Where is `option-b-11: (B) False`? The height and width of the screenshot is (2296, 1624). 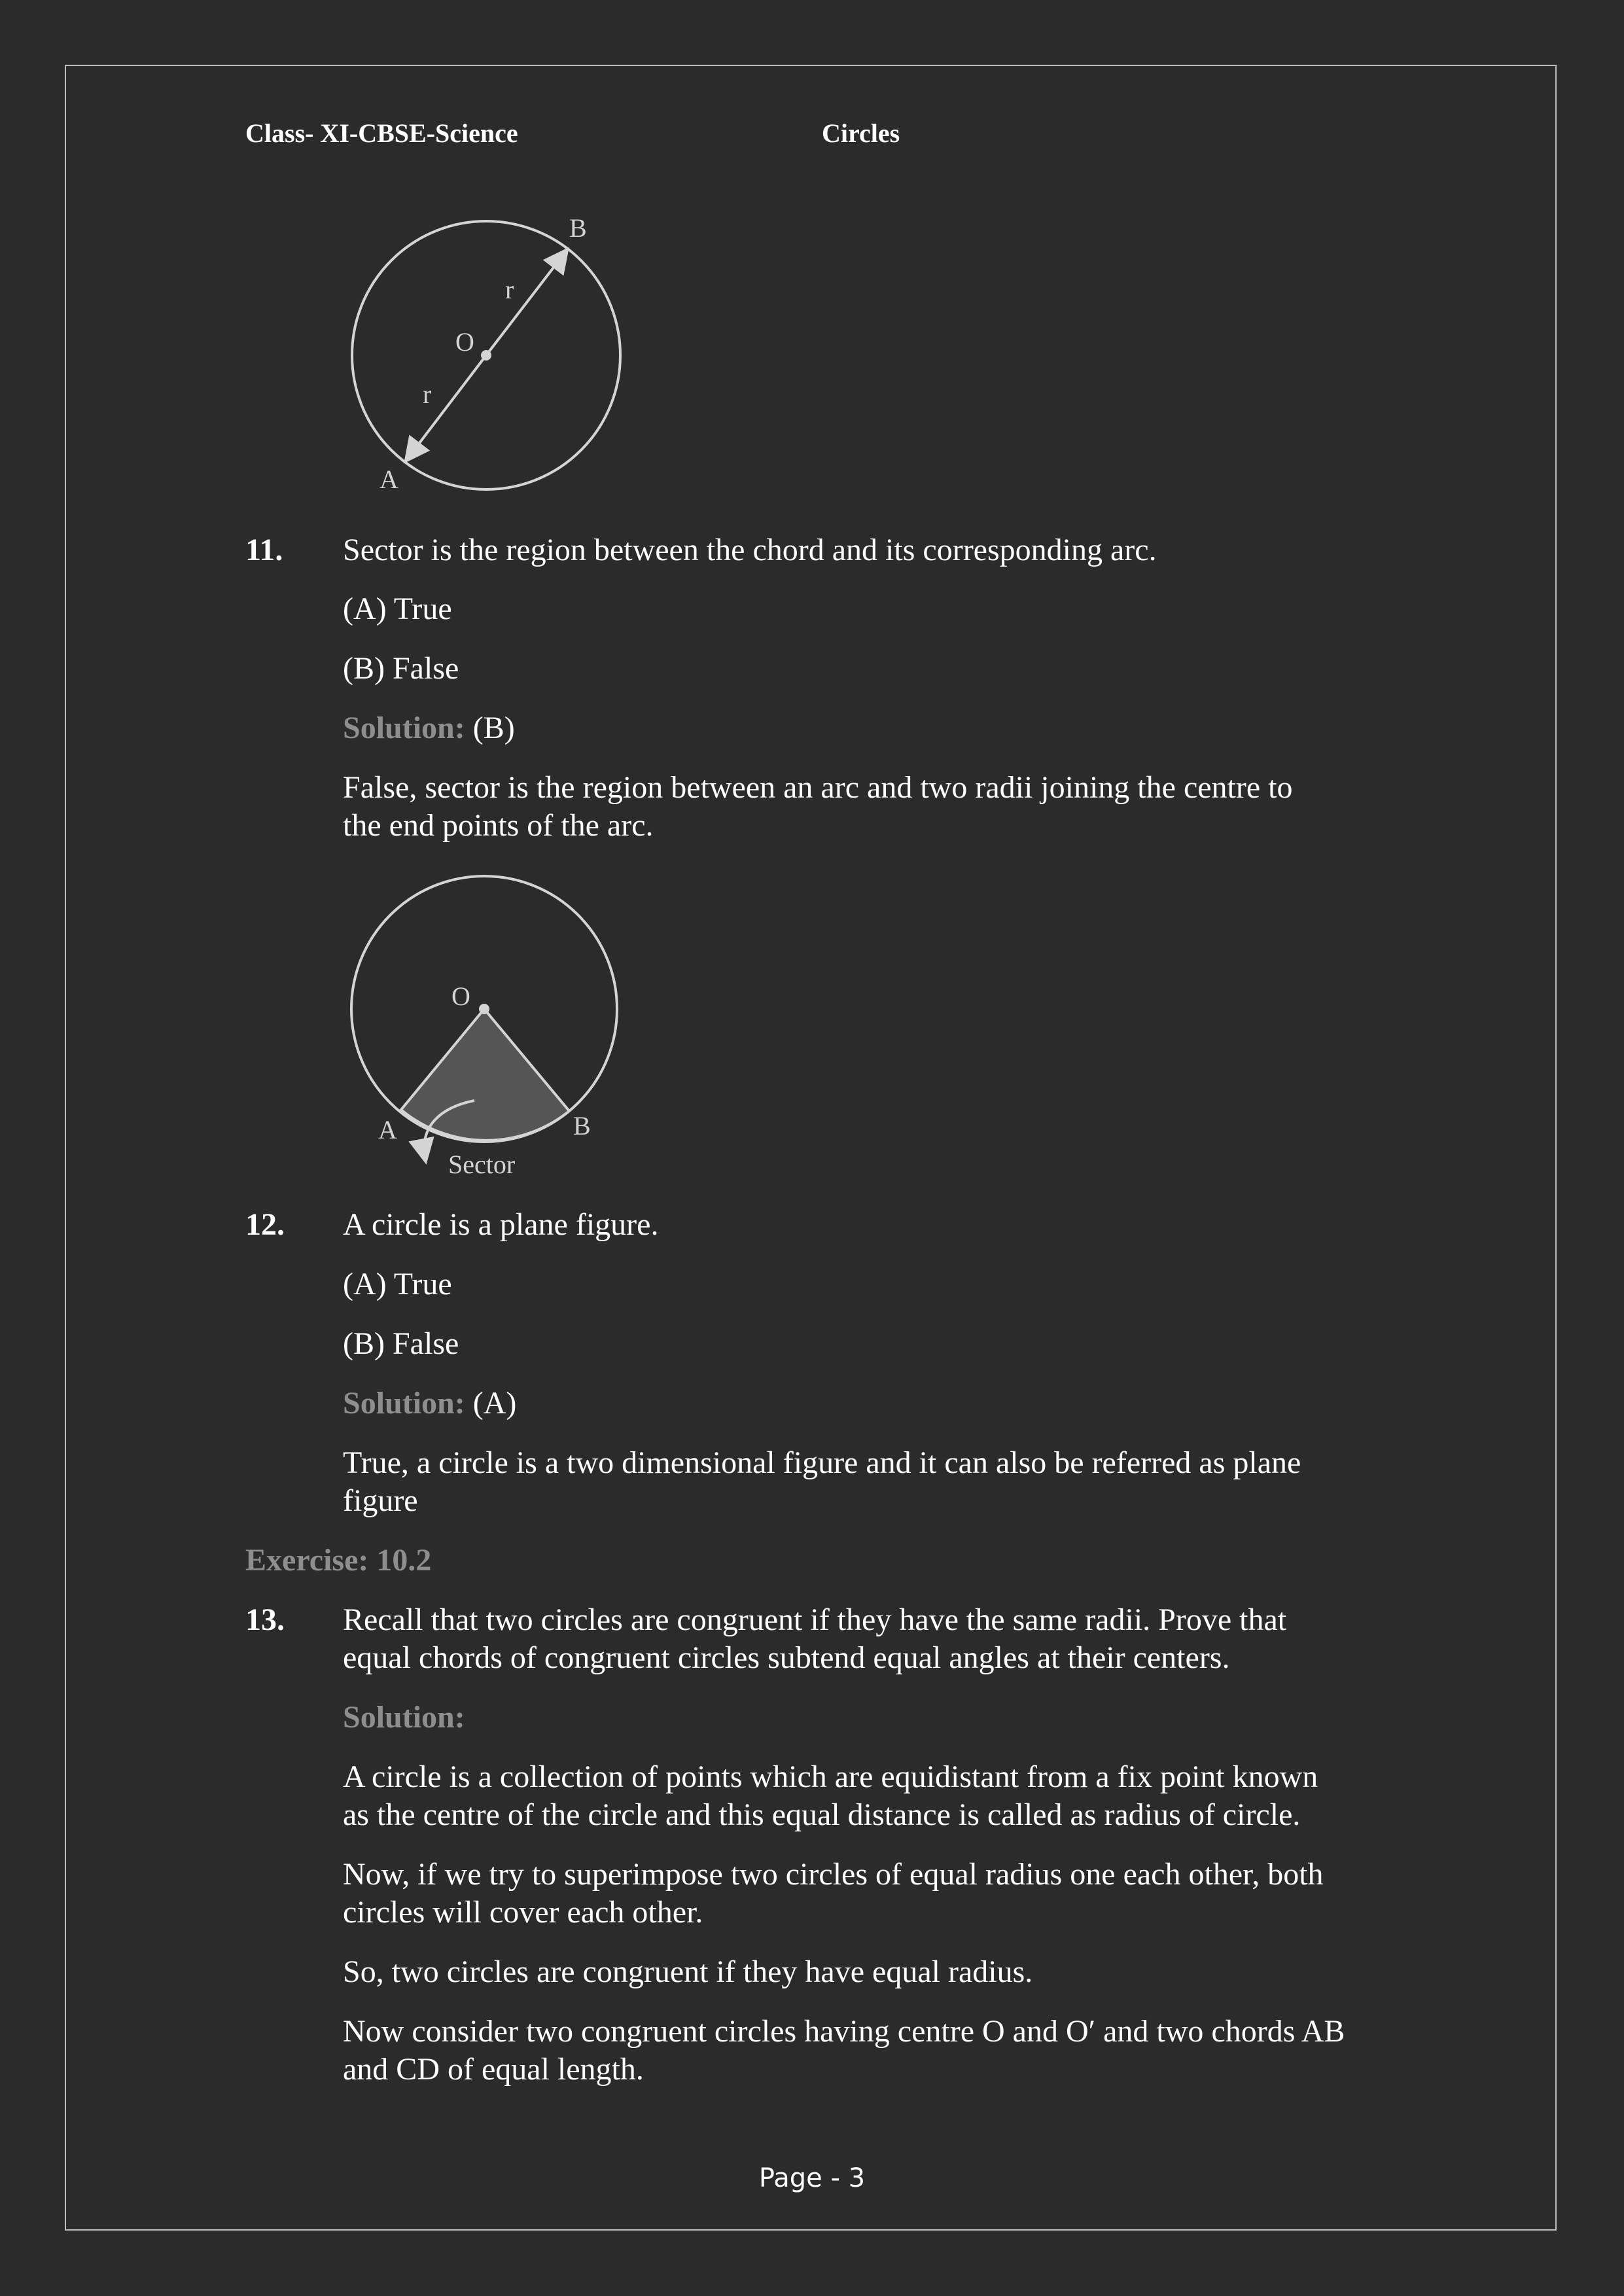
option-b-11: (B) False is located at coordinates (401, 668).